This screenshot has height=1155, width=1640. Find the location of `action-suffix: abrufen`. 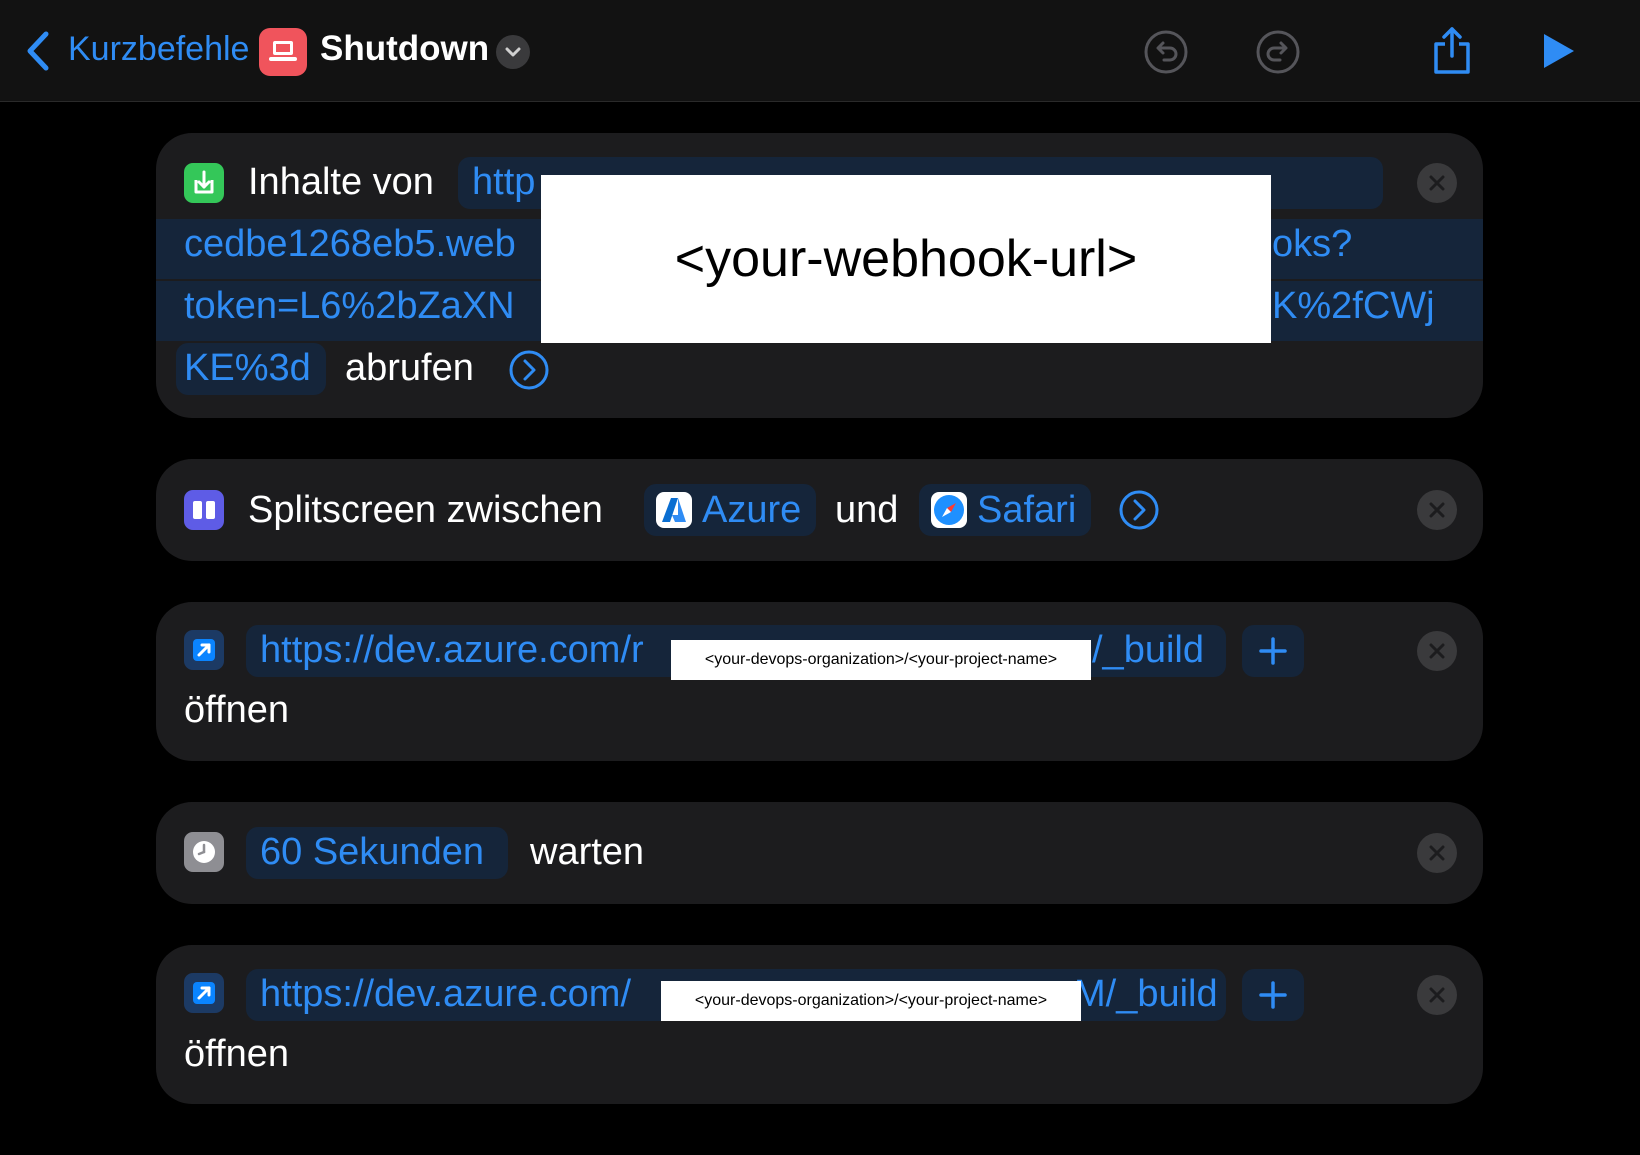

action-suffix: abrufen is located at coordinates (409, 368).